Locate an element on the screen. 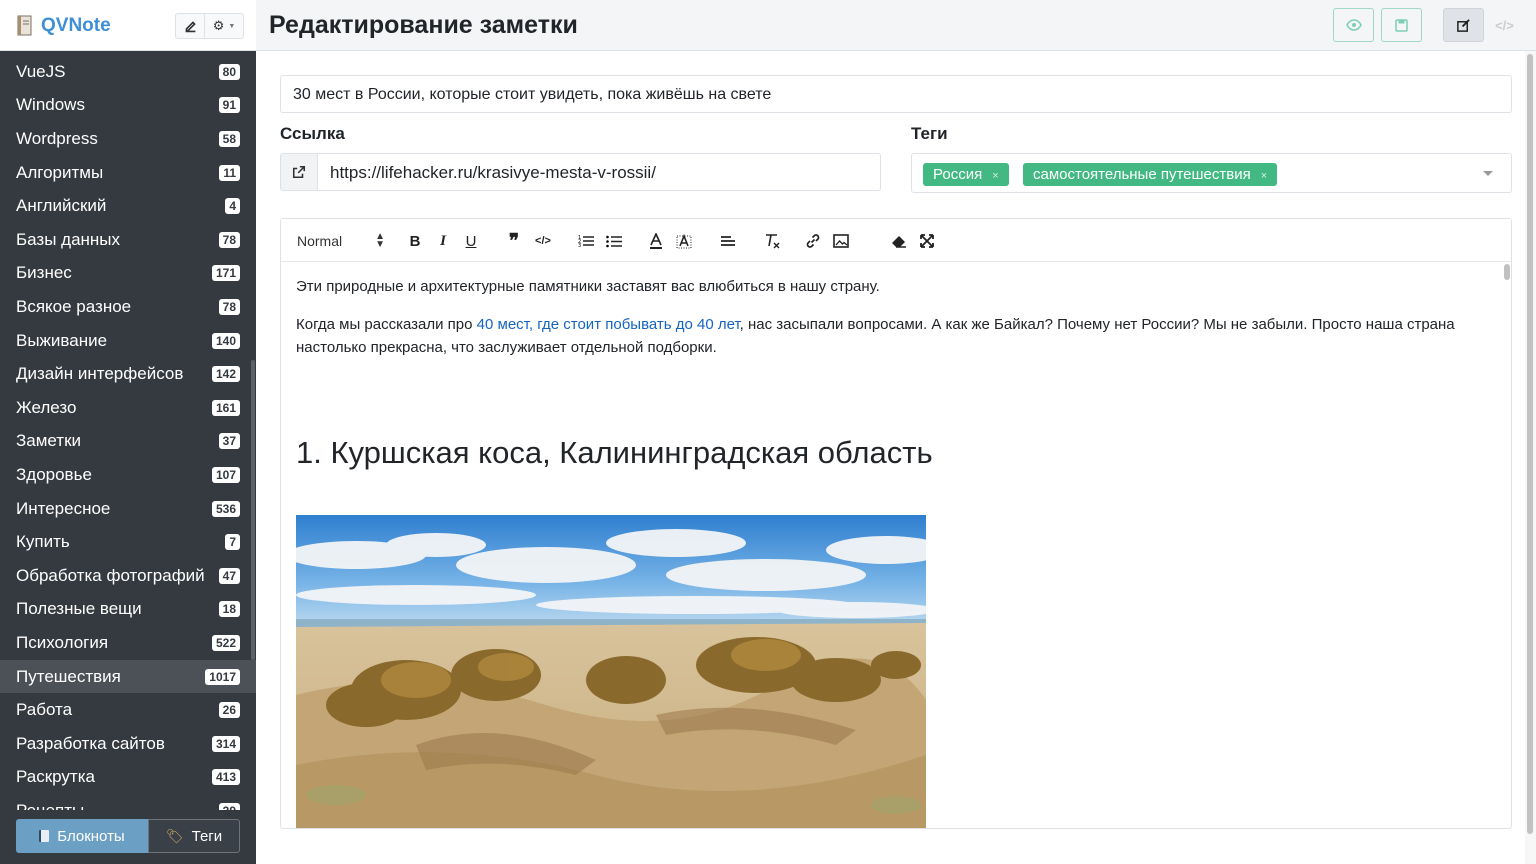 The image size is (1536, 864). tag-chip: самостоятельные путешествия × is located at coordinates (1150, 175).